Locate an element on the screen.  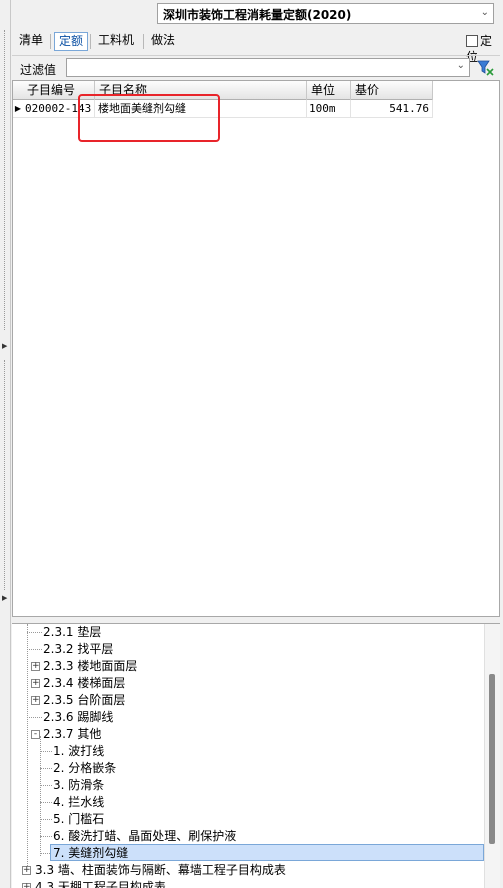
tab-bill: 清单 is located at coordinates (31, 41).